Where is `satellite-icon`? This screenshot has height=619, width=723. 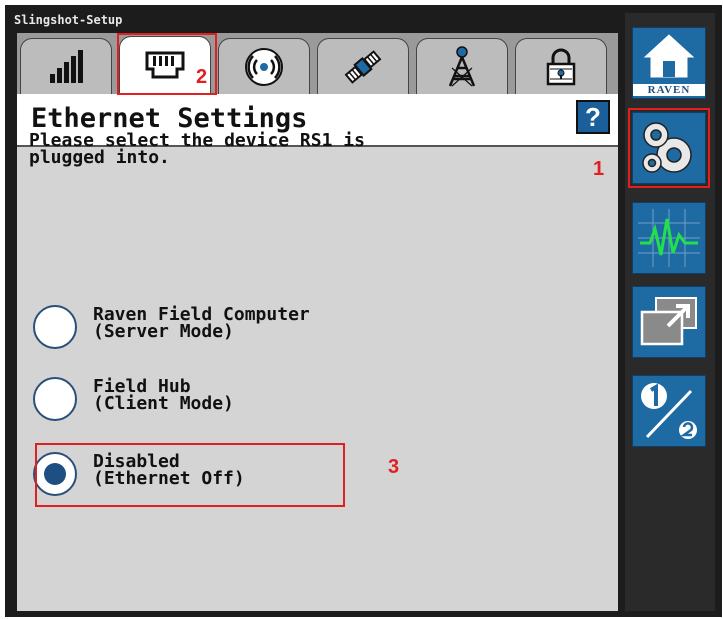
satellite-icon is located at coordinates (363, 66).